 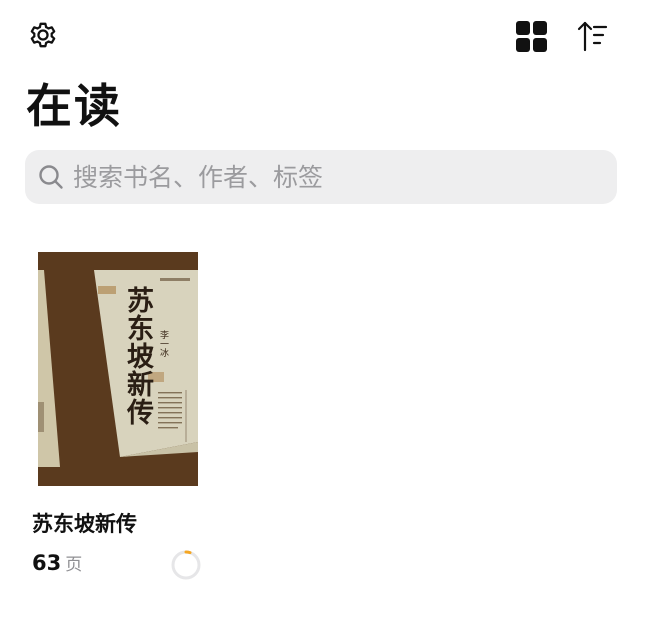 What do you see at coordinates (43, 35) in the screenshot?
I see `gear-icon` at bounding box center [43, 35].